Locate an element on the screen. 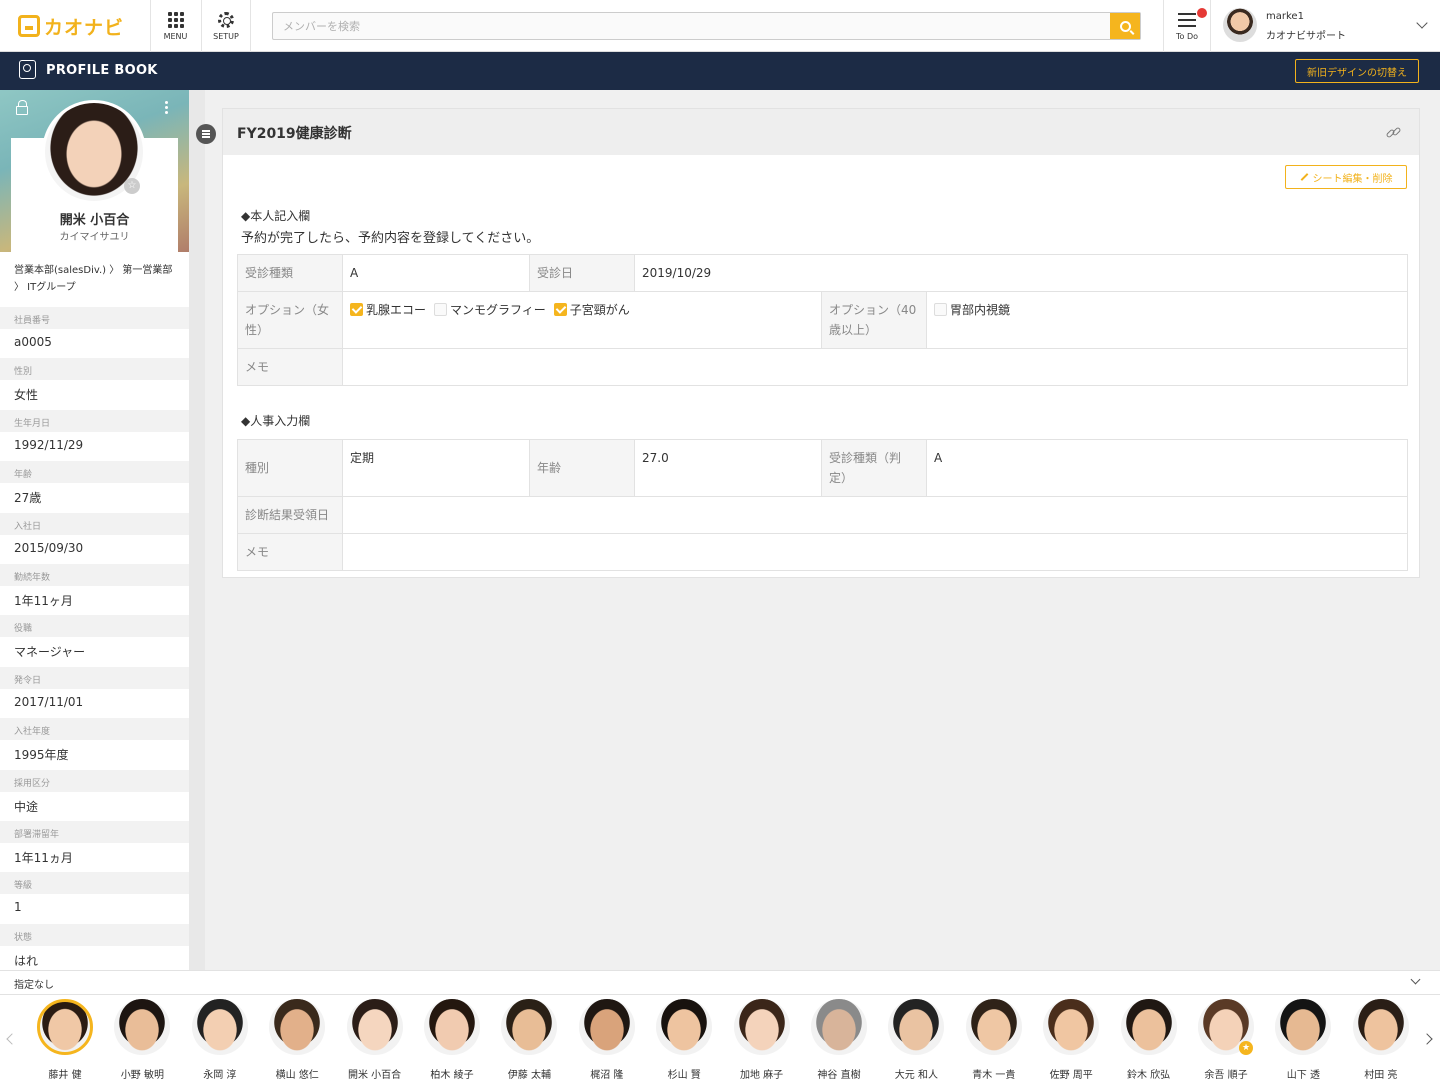 This screenshot has width=1440, height=1084. menu-button: MENU is located at coordinates (175, 26).